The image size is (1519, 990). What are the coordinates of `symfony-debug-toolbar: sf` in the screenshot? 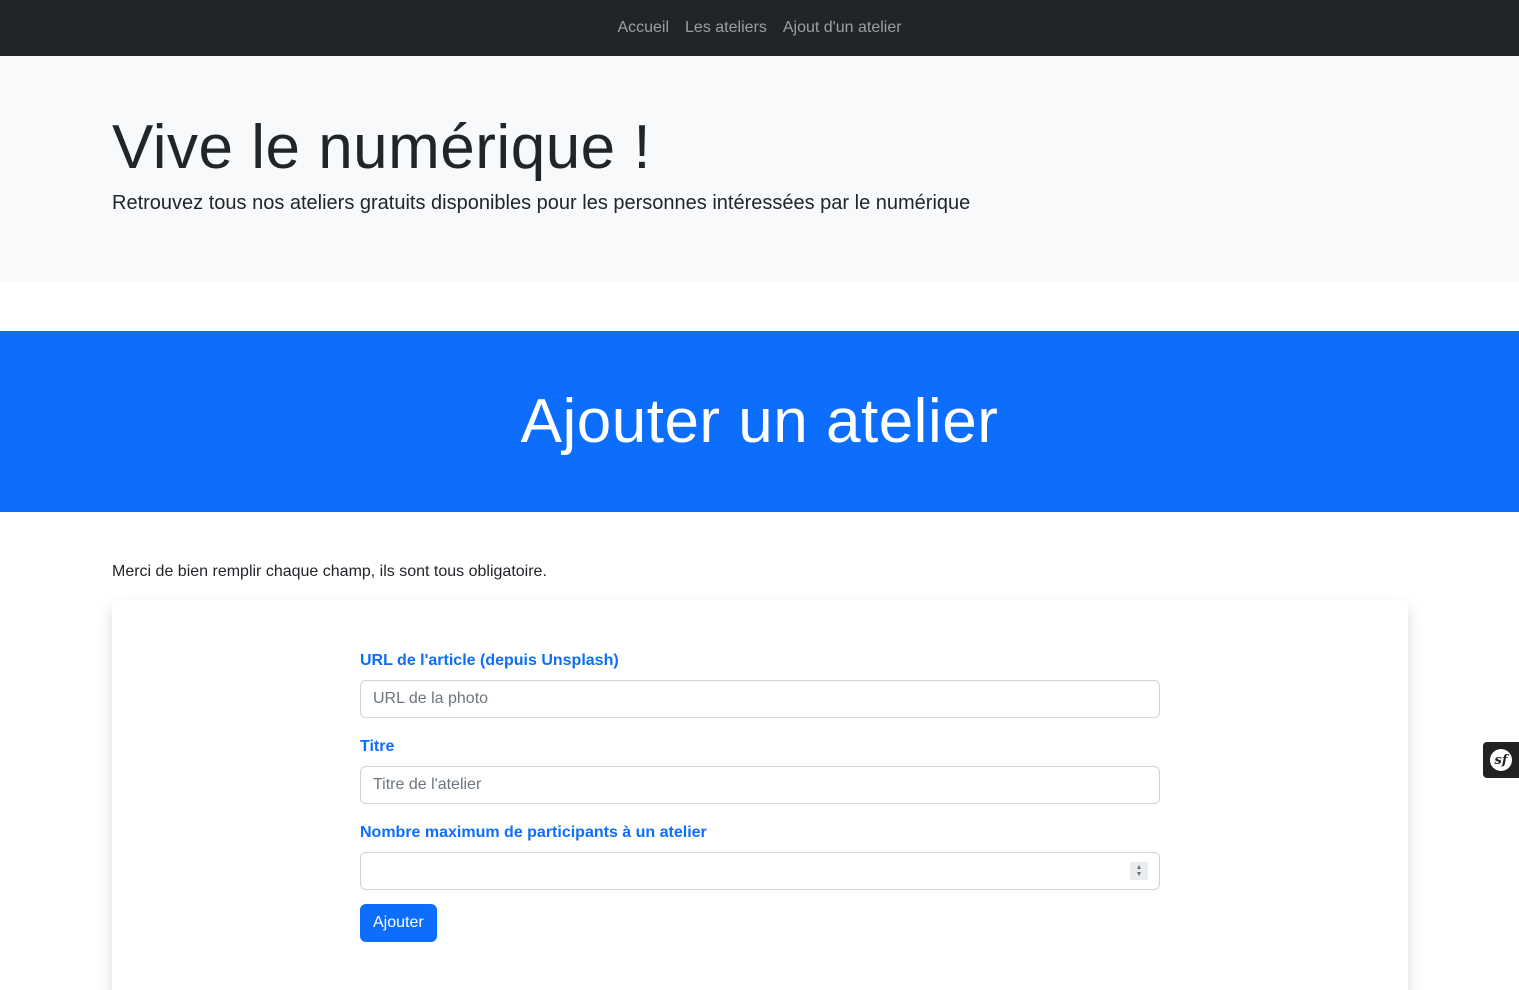 It's located at (1501, 760).